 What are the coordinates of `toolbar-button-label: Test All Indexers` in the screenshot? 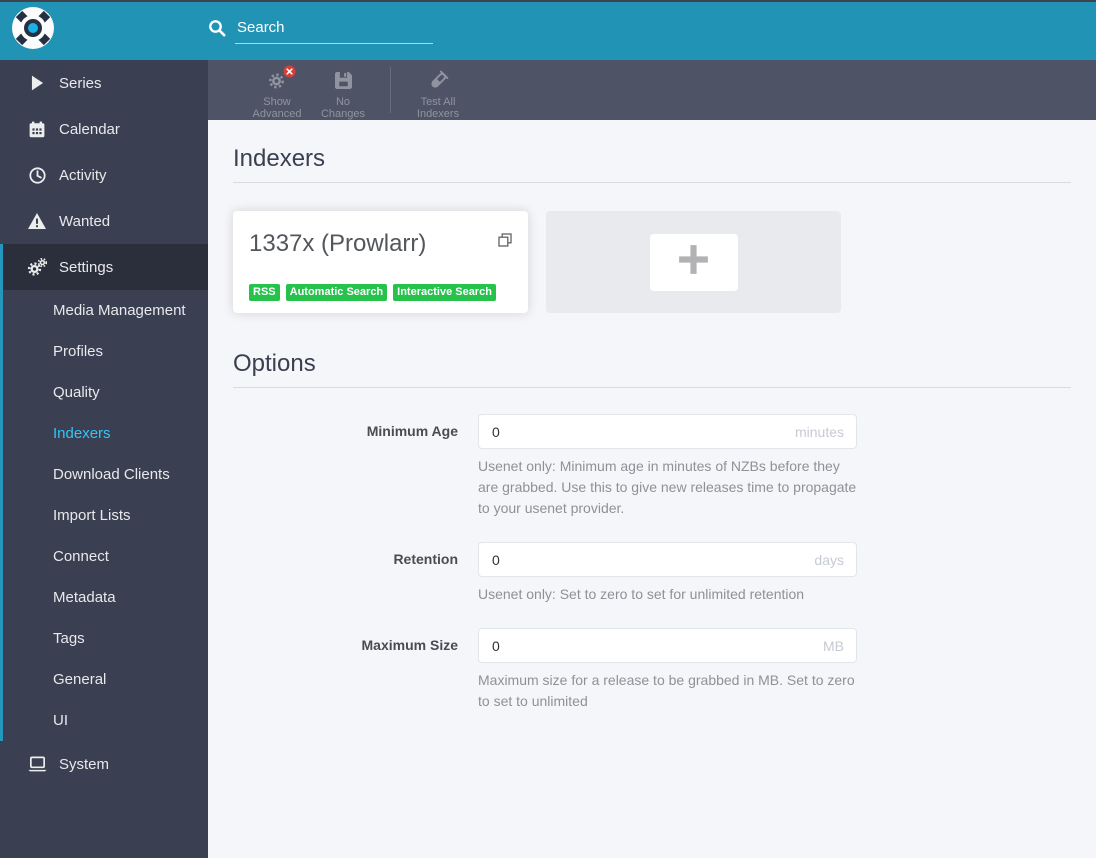 It's located at (438, 108).